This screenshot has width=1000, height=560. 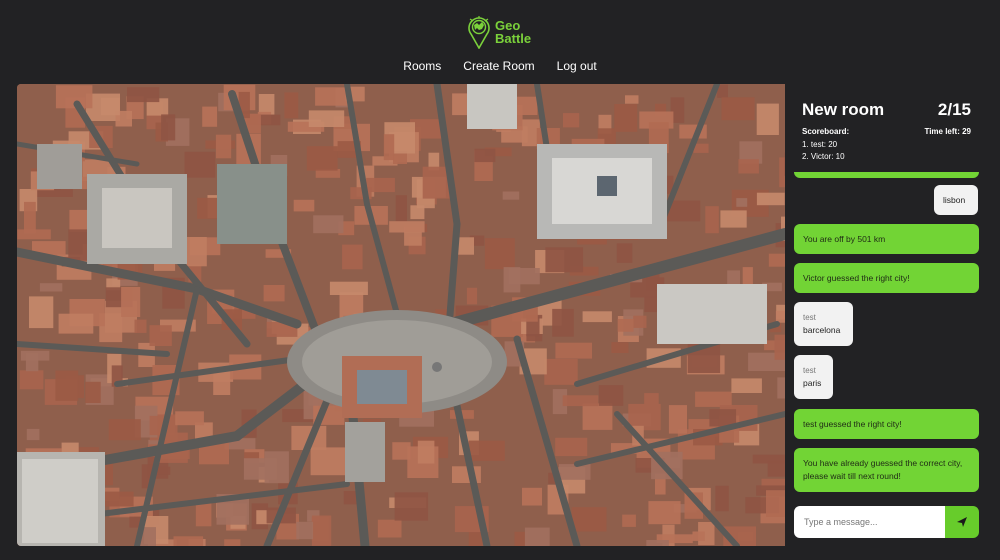 I want to click on message-text: You are off by 501 km, so click(x=844, y=238).